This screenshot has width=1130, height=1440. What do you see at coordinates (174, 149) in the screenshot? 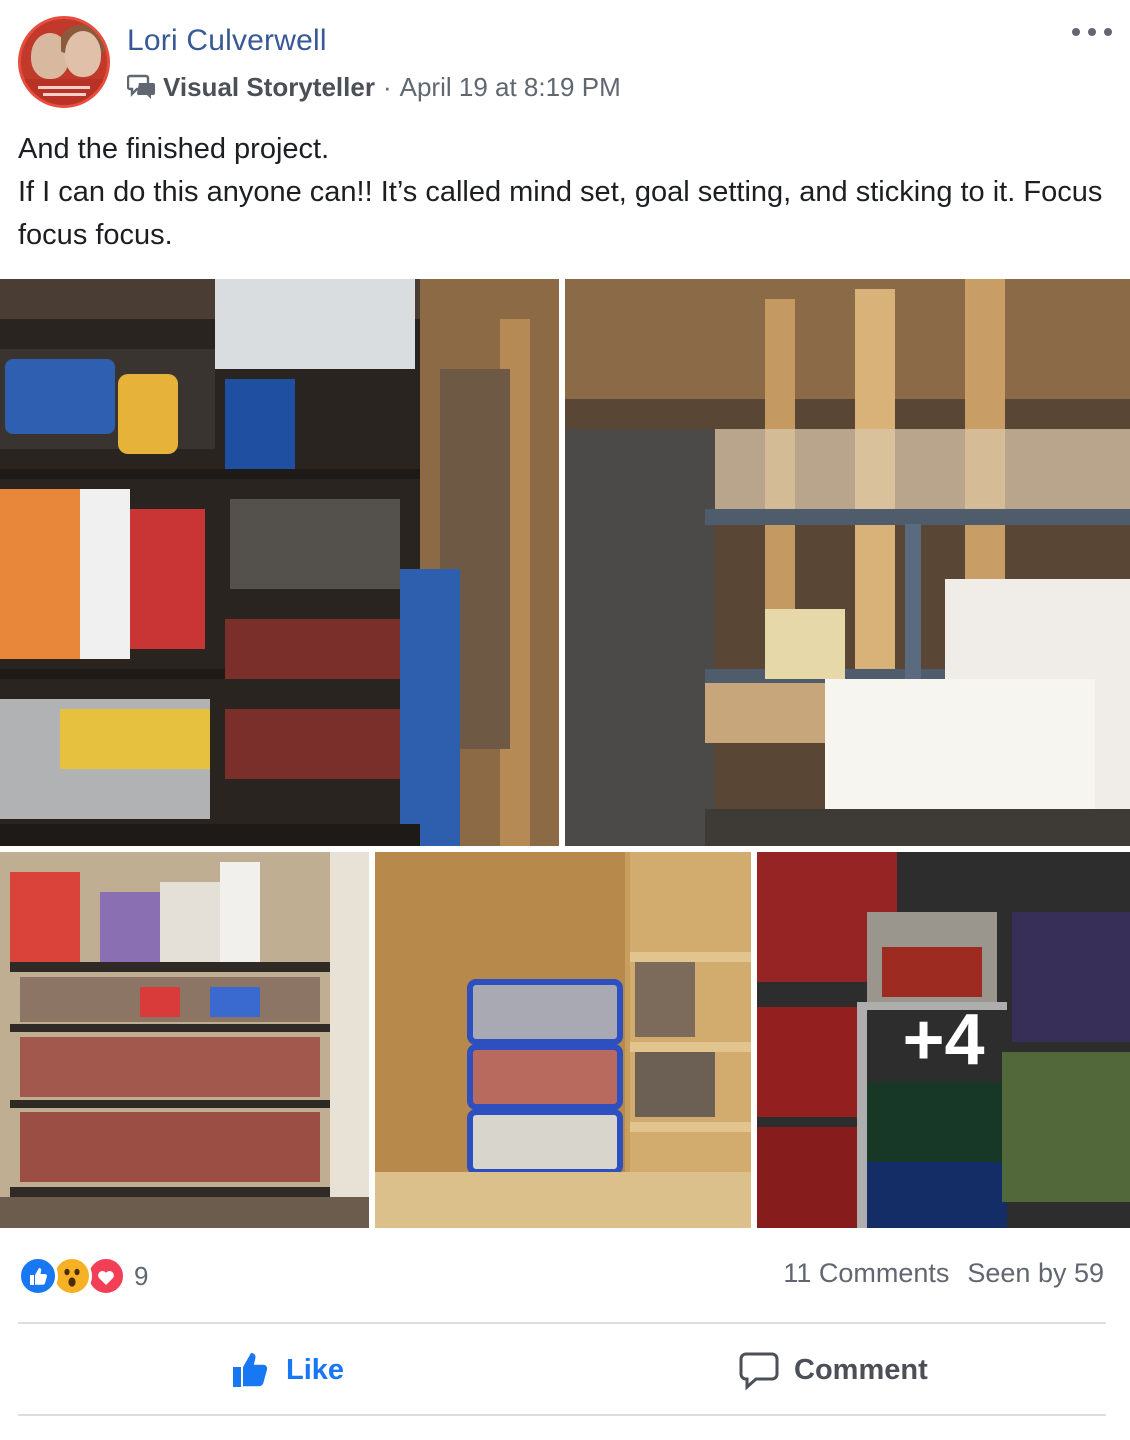
I see `message-line: And the finished project.` at bounding box center [174, 149].